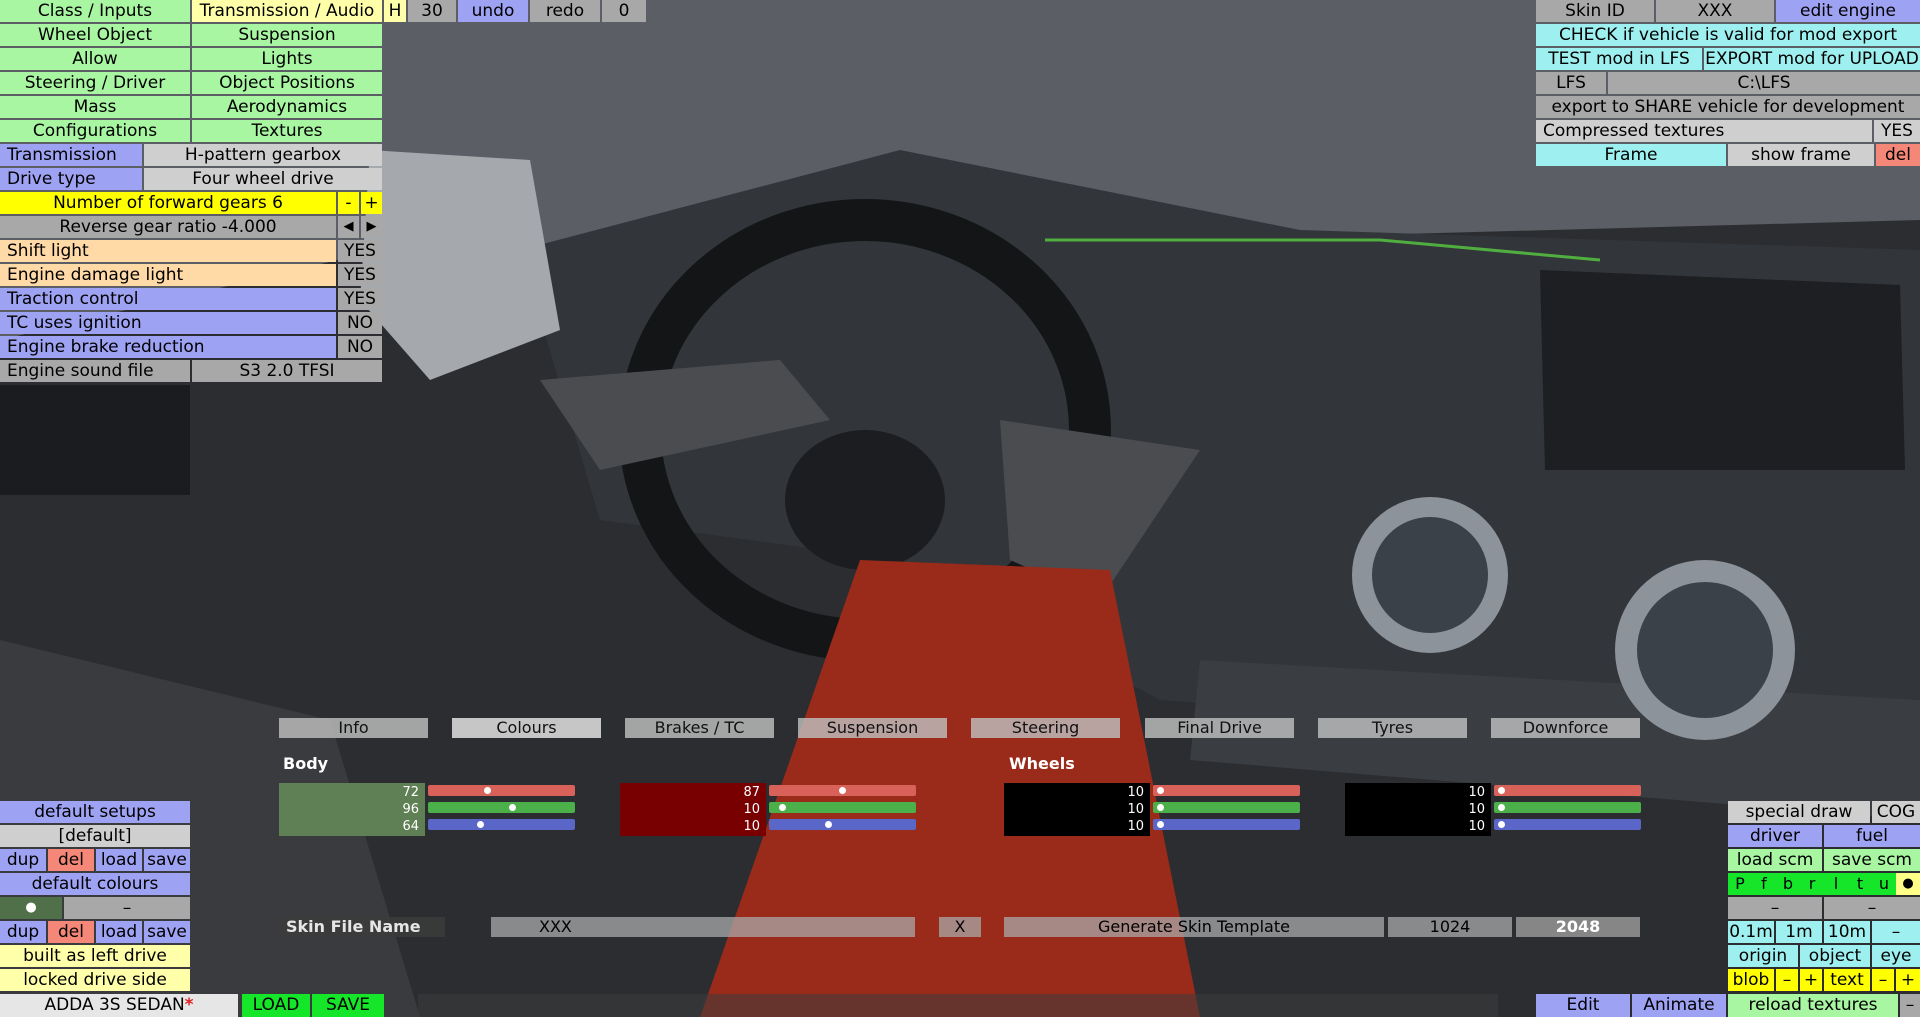 This screenshot has width=1920, height=1017. What do you see at coordinates (1567, 807) in the screenshot?
I see `wheels-secondary-green-slider` at bounding box center [1567, 807].